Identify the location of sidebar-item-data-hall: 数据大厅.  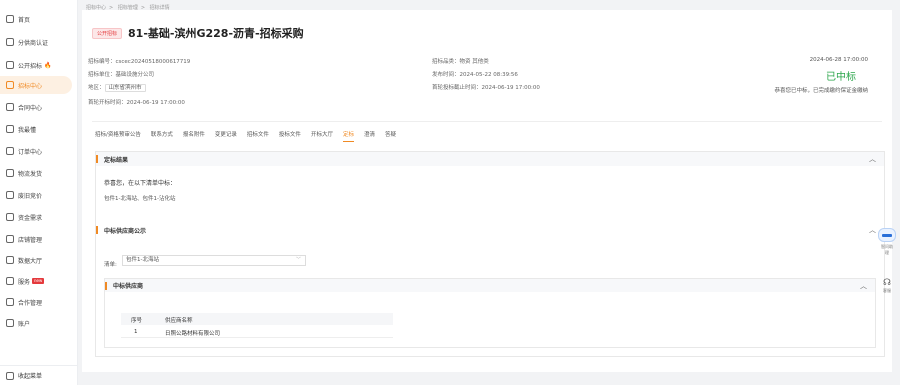
(39, 260).